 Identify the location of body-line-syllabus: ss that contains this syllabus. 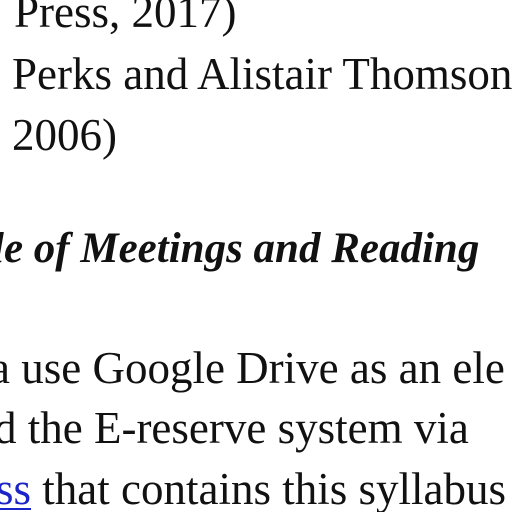
(253, 489).